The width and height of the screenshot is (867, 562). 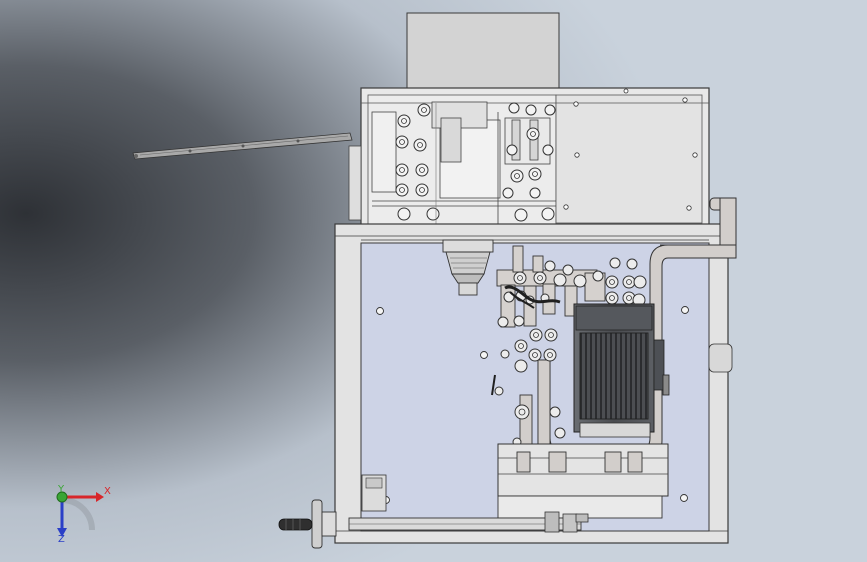 What do you see at coordinates (61, 489) in the screenshot?
I see `y-axis-label: Y` at bounding box center [61, 489].